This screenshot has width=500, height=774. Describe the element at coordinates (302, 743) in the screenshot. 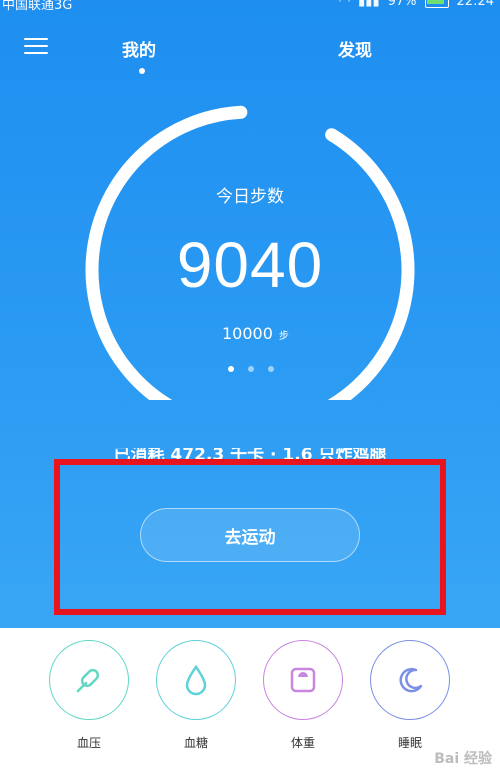

I see `metric-label: 体重` at that location.